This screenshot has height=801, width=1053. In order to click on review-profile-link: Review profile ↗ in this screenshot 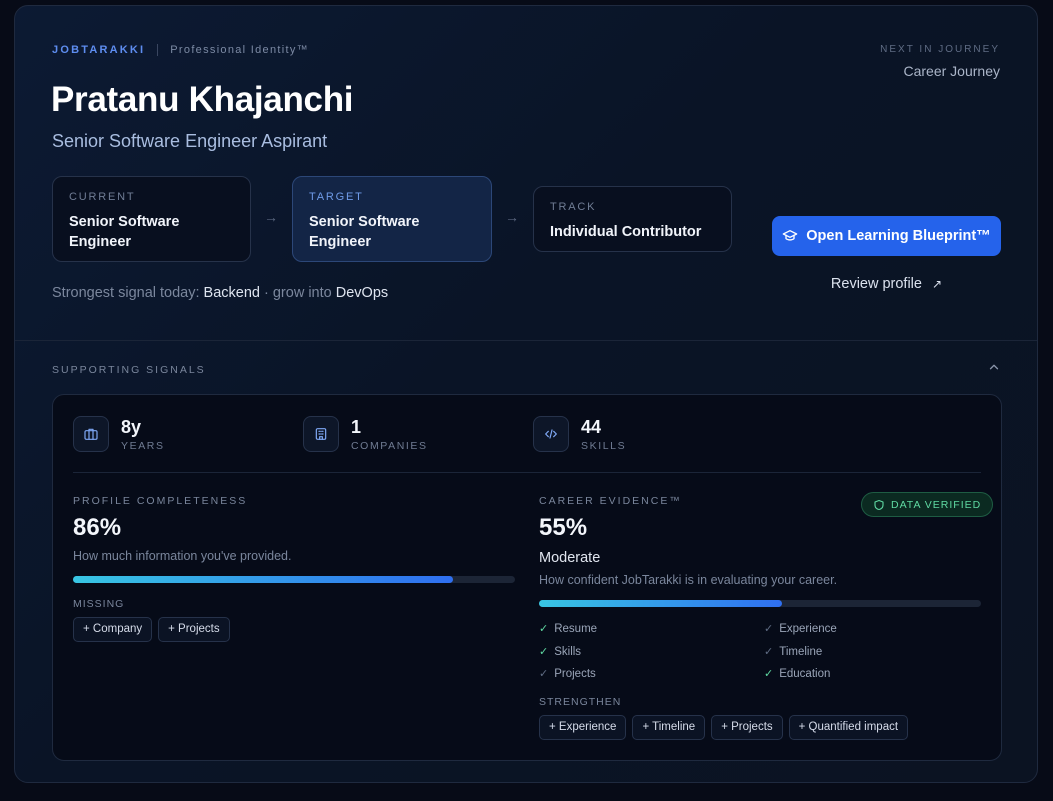, I will do `click(886, 284)`.